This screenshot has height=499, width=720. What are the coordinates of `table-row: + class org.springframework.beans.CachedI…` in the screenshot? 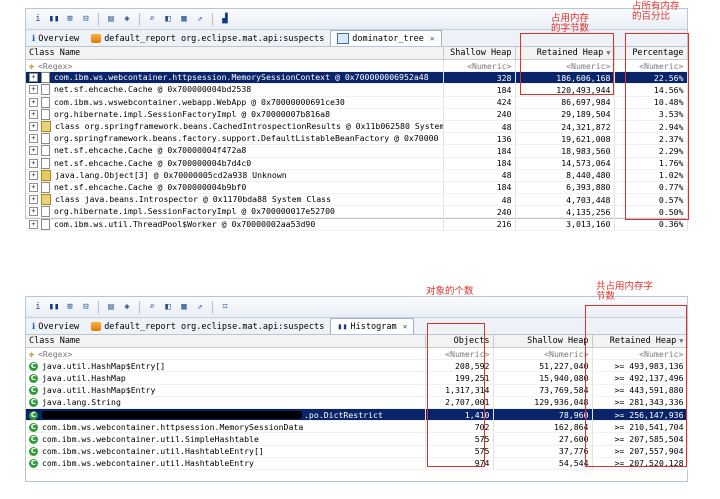 It's located at (357, 127).